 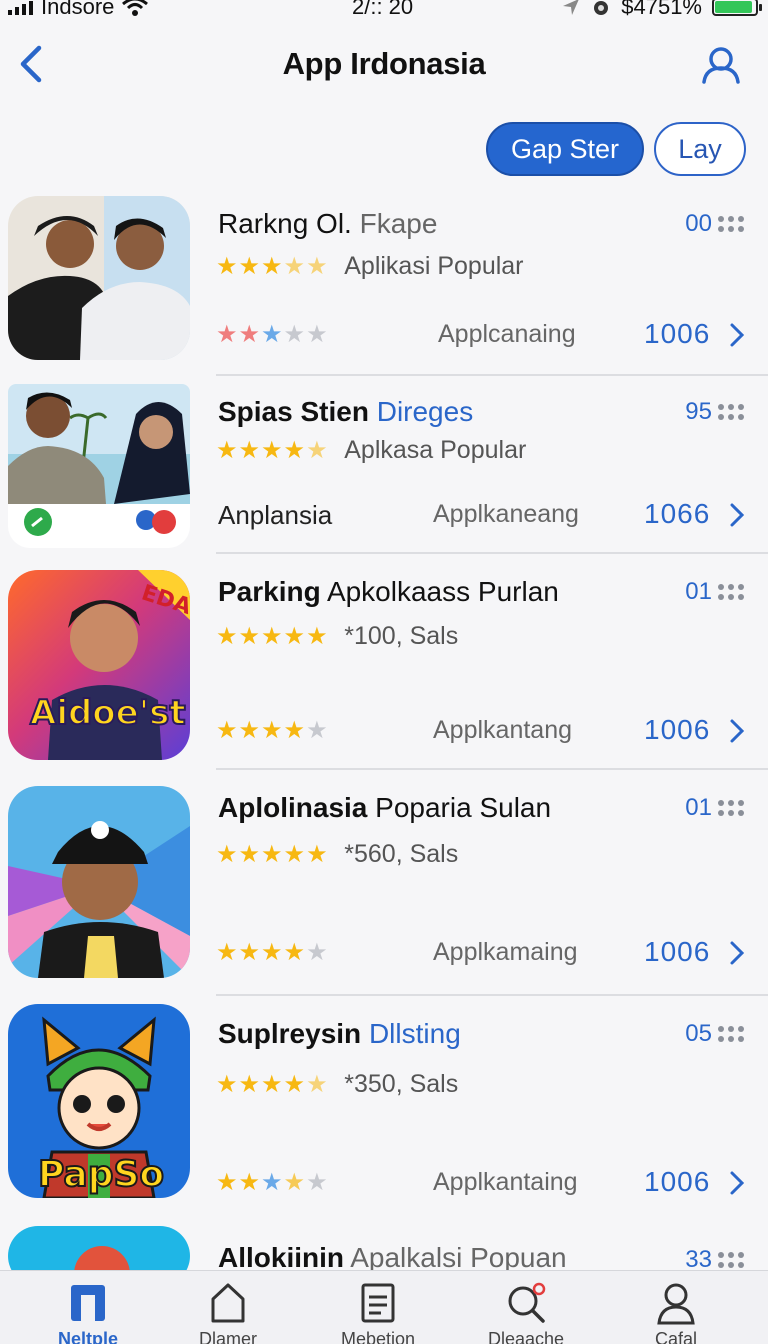 I want to click on app-category: Applcanaing, so click(x=507, y=334).